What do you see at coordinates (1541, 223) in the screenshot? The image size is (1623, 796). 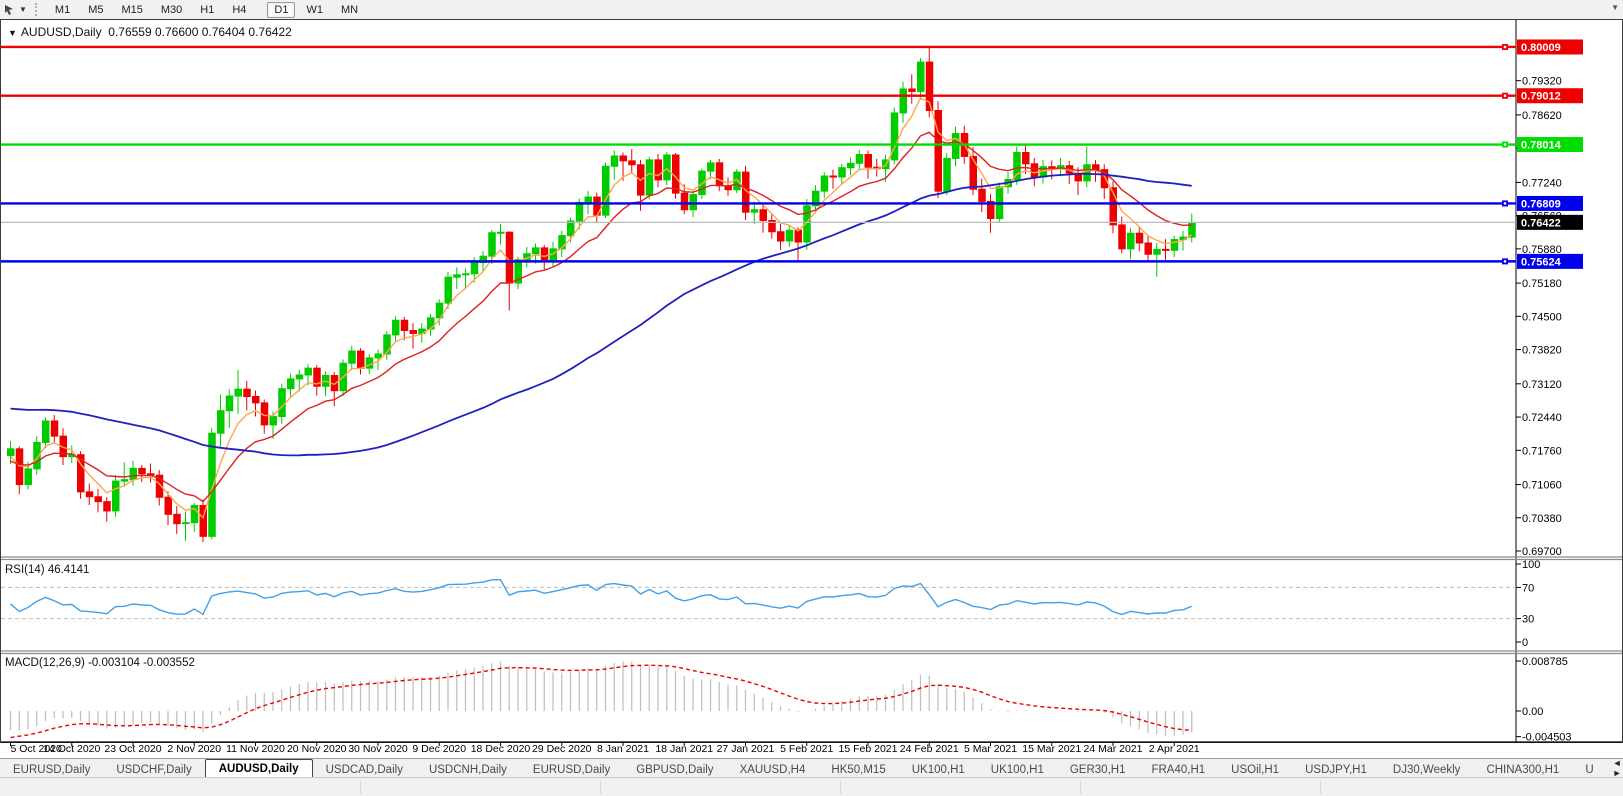 I see `svg-text: 0.76422` at bounding box center [1541, 223].